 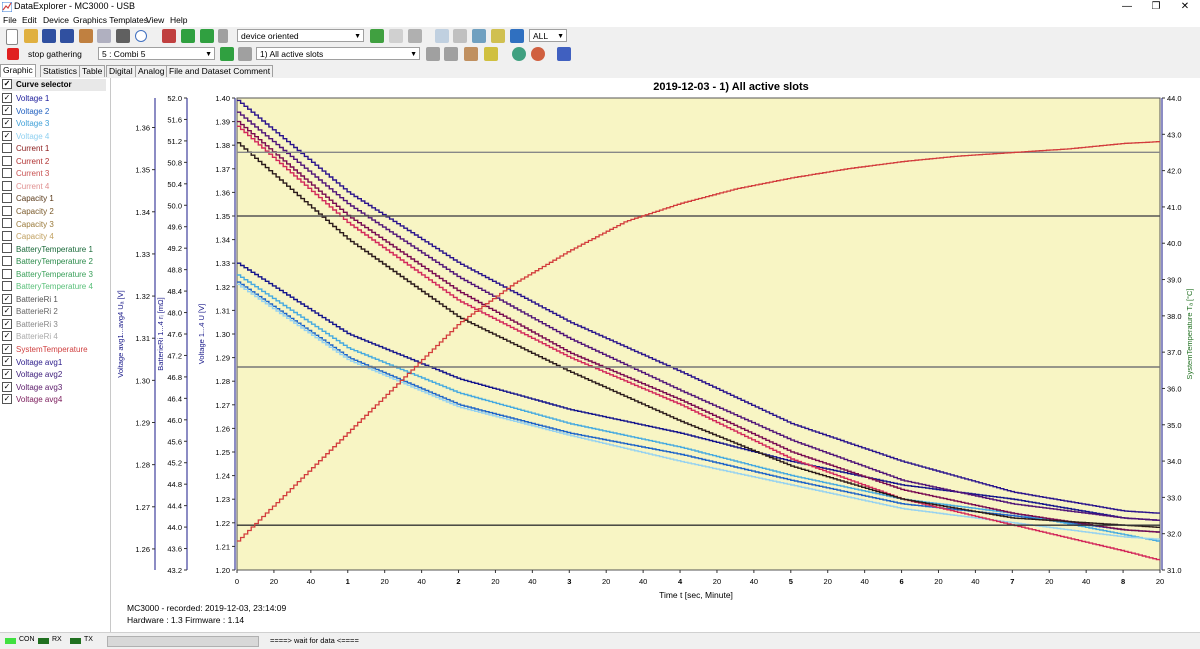 What do you see at coordinates (178, 20) in the screenshot?
I see `menu-help: Help` at bounding box center [178, 20].